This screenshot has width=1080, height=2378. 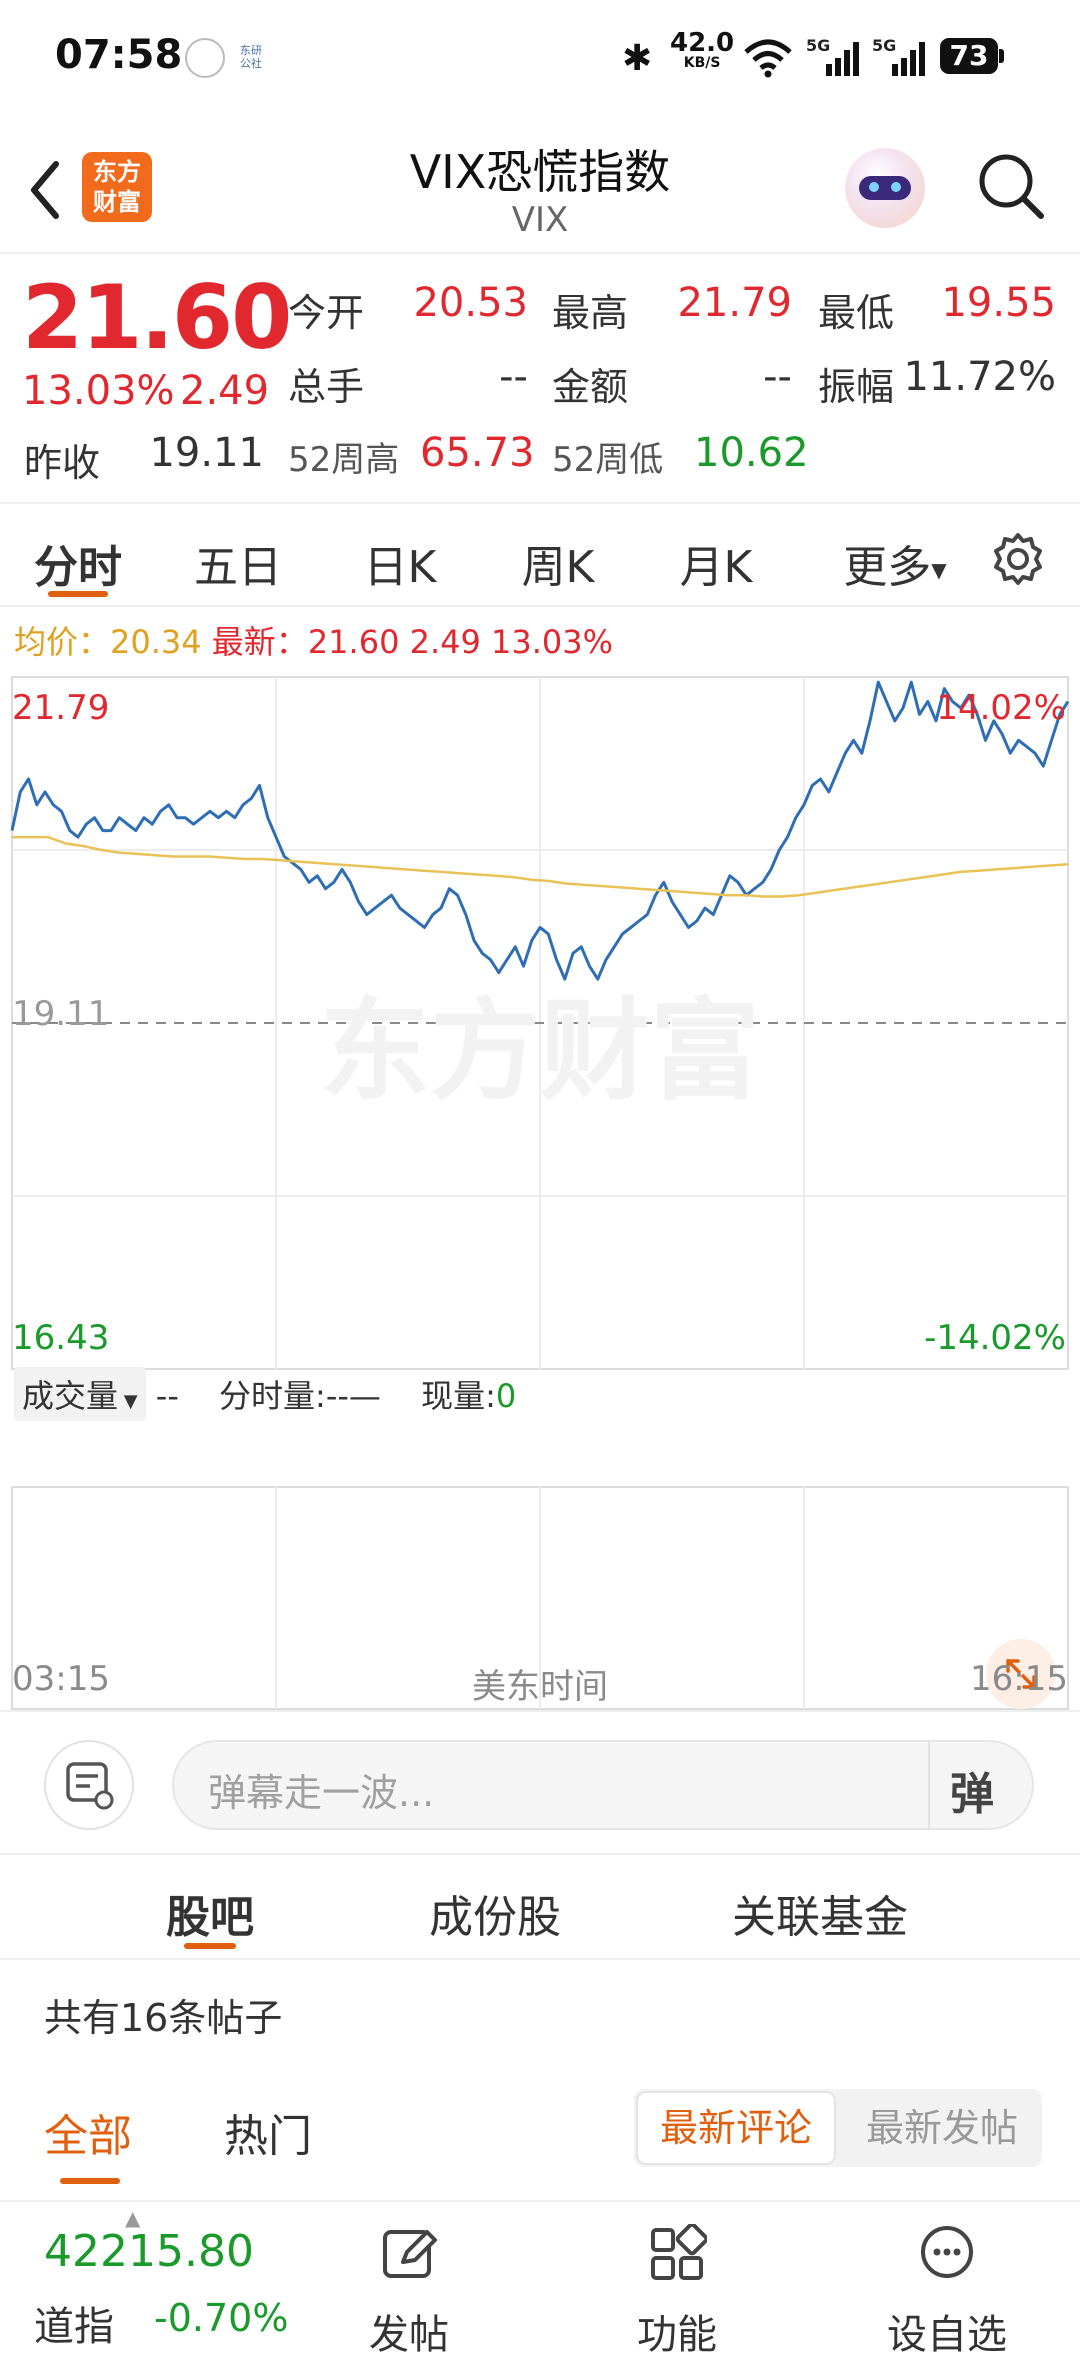 What do you see at coordinates (942, 2128) in the screenshot?
I see `sort-latest-post: 最新发帖` at bounding box center [942, 2128].